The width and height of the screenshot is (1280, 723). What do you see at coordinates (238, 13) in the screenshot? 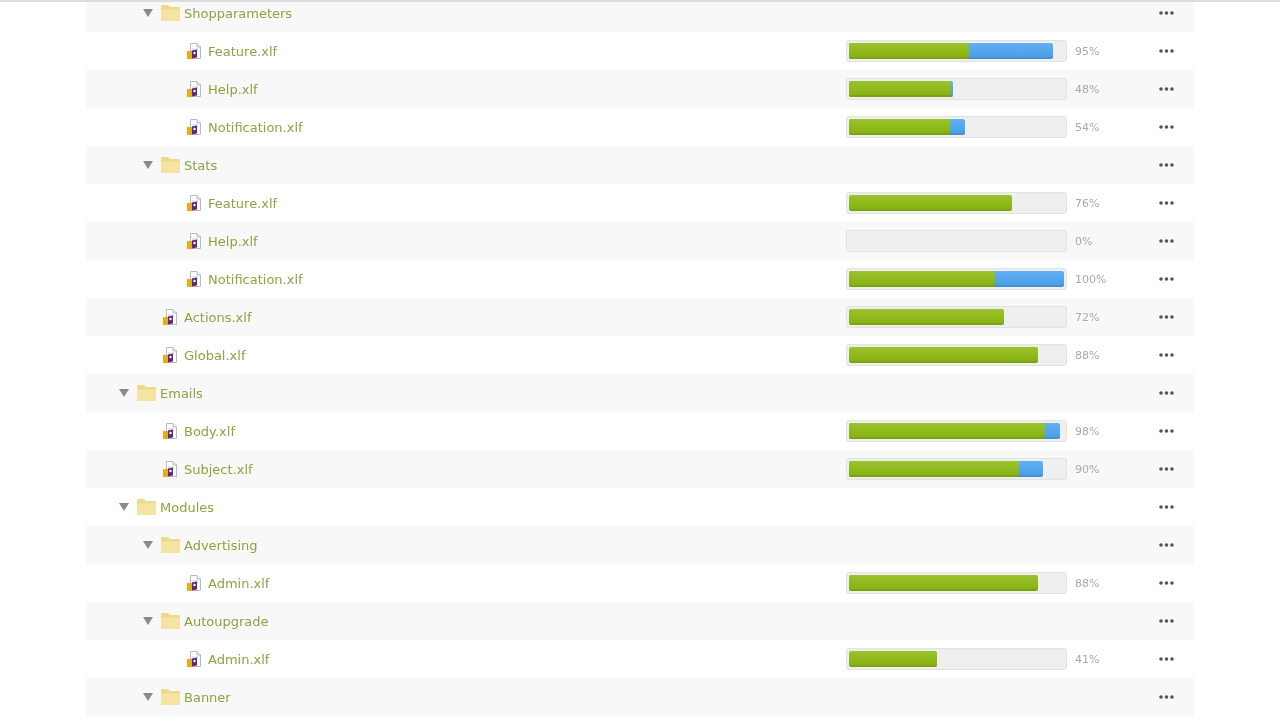
I see `folder-name: Shopparameters` at bounding box center [238, 13].